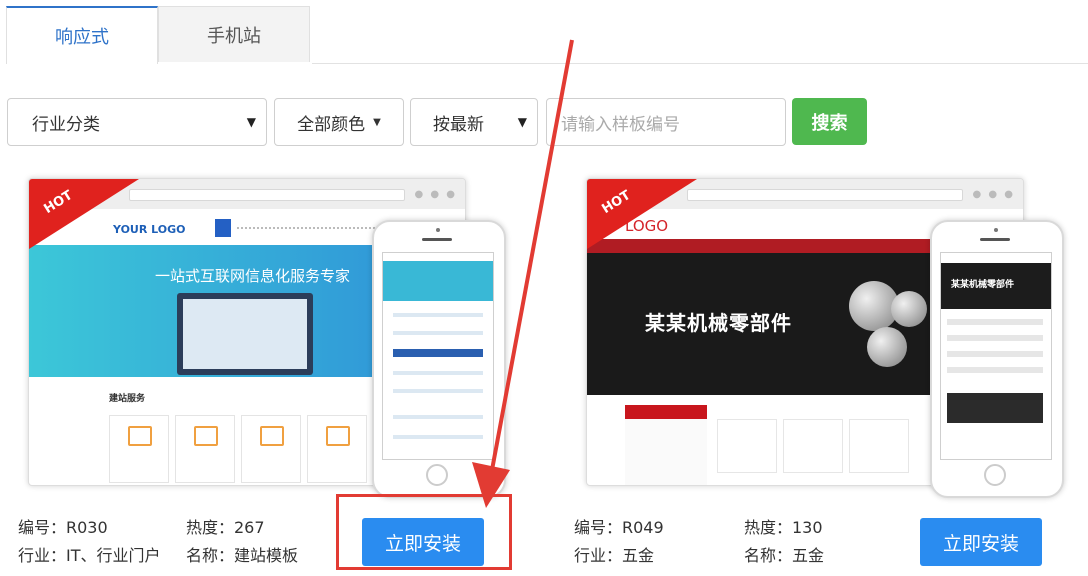 The image size is (1088, 576). Describe the element at coordinates (523, 273) in the screenshot. I see `annotation-arrow` at that location.